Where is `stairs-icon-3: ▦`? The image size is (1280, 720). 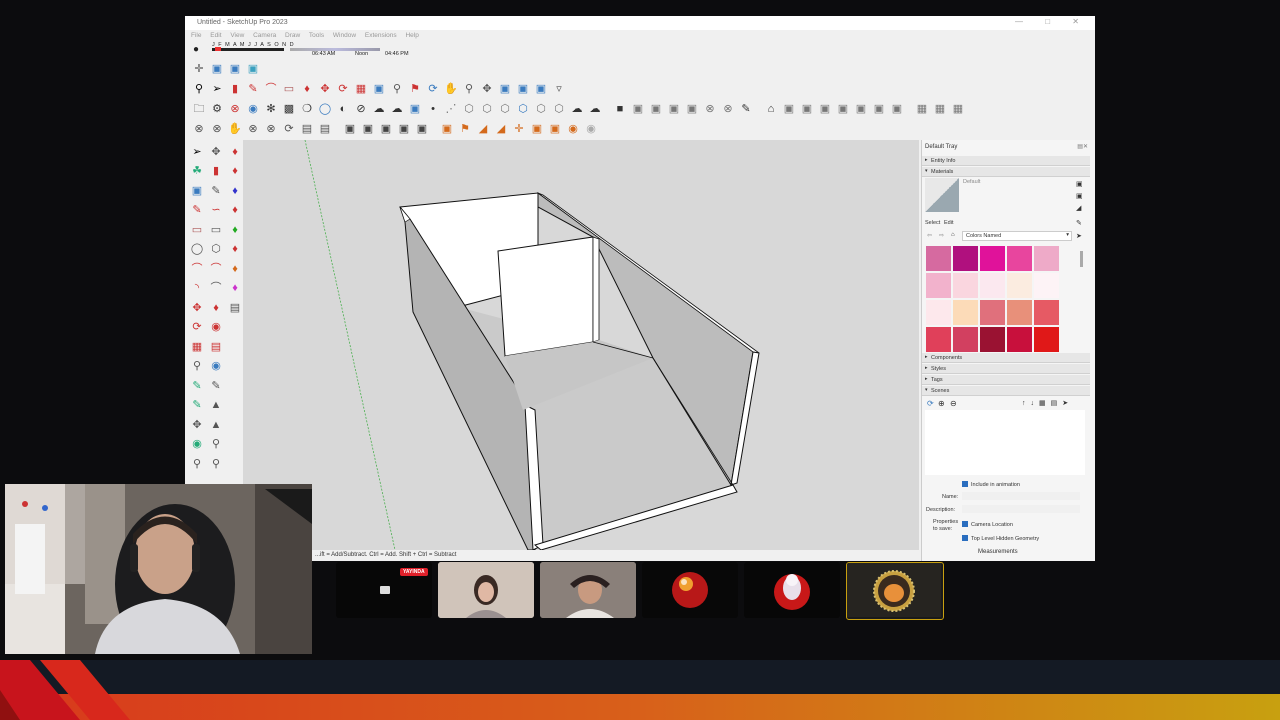 stairs-icon-3: ▦ is located at coordinates (958, 109).